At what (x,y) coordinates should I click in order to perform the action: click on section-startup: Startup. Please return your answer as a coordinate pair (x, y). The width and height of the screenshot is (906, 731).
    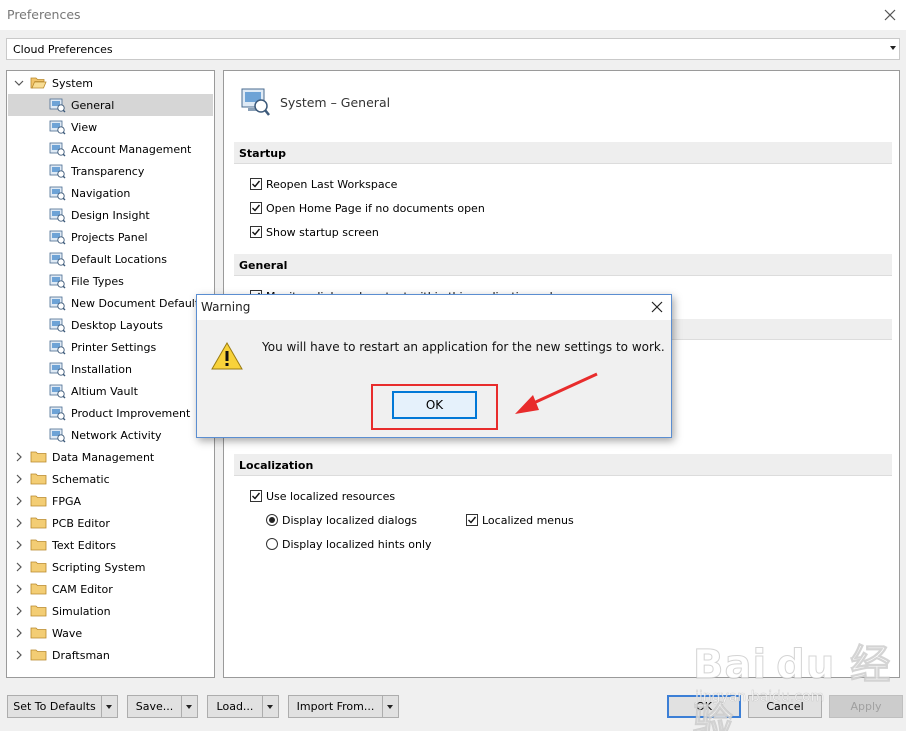
    Looking at the image, I should click on (563, 153).